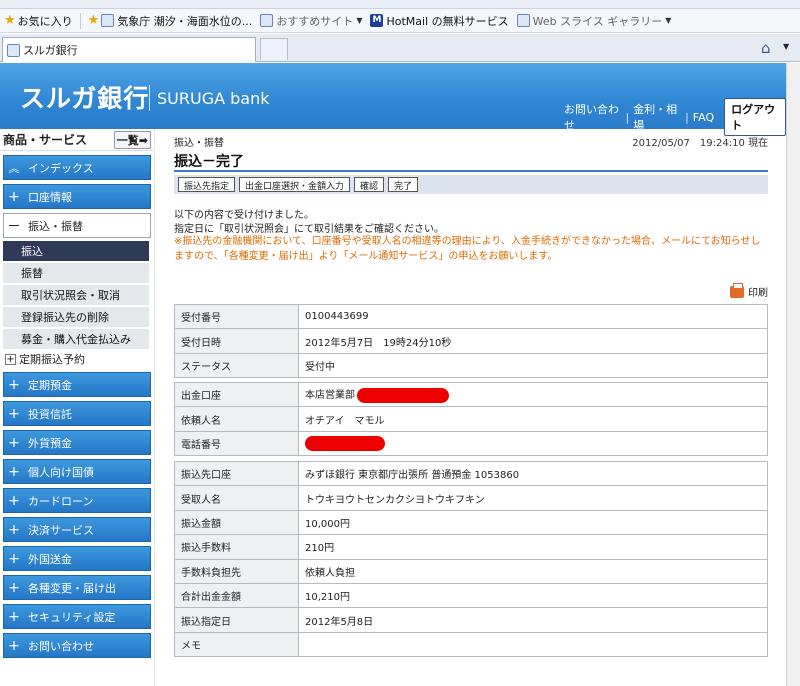 The height and width of the screenshot is (686, 800). Describe the element at coordinates (77, 196) in the screenshot. I see `sidebar-item-account-info: + 口座情報` at that location.